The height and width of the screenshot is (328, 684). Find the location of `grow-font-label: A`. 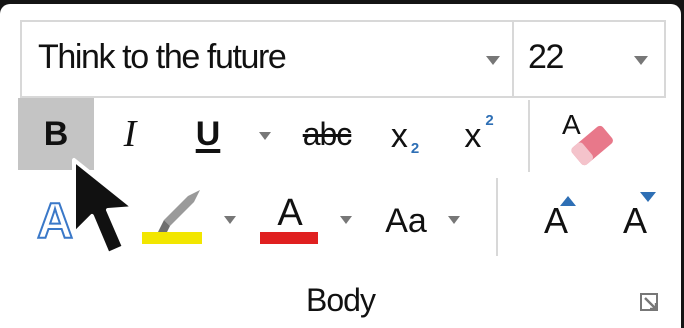

grow-font-label: A is located at coordinates (555, 220).